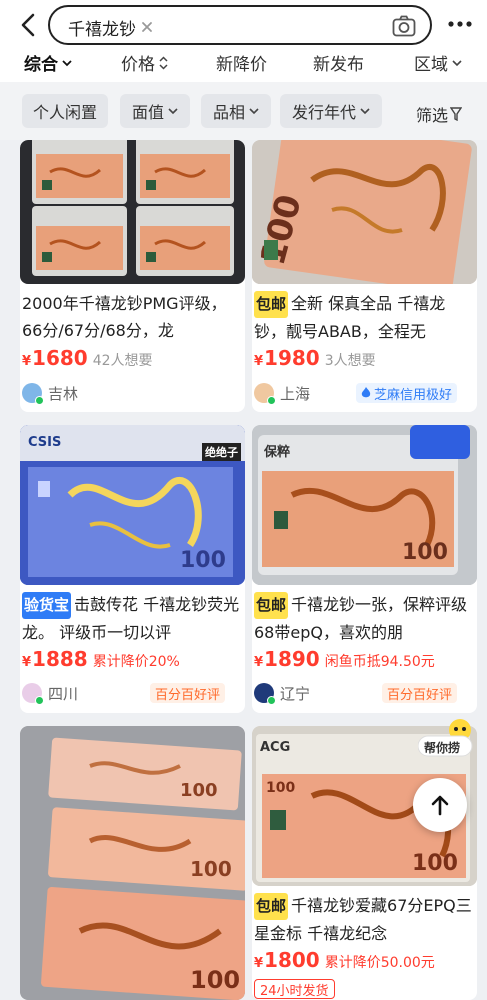 This screenshot has width=487, height=1000. I want to click on product-price: 1680, so click(60, 358).